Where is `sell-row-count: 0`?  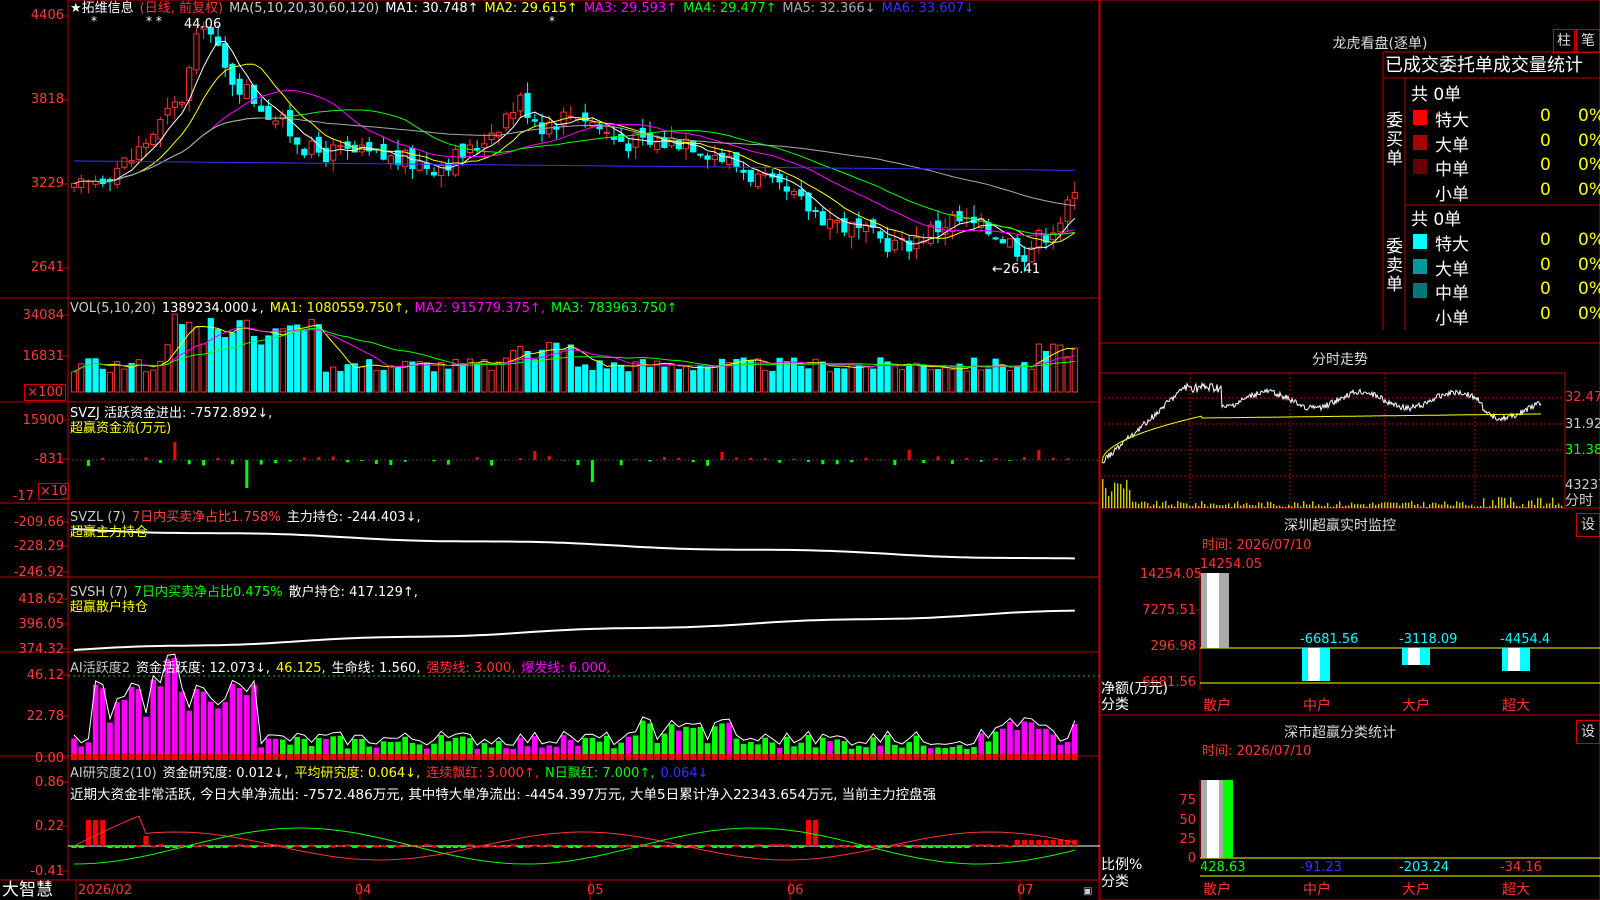
sell-row-count: 0 is located at coordinates (1545, 264).